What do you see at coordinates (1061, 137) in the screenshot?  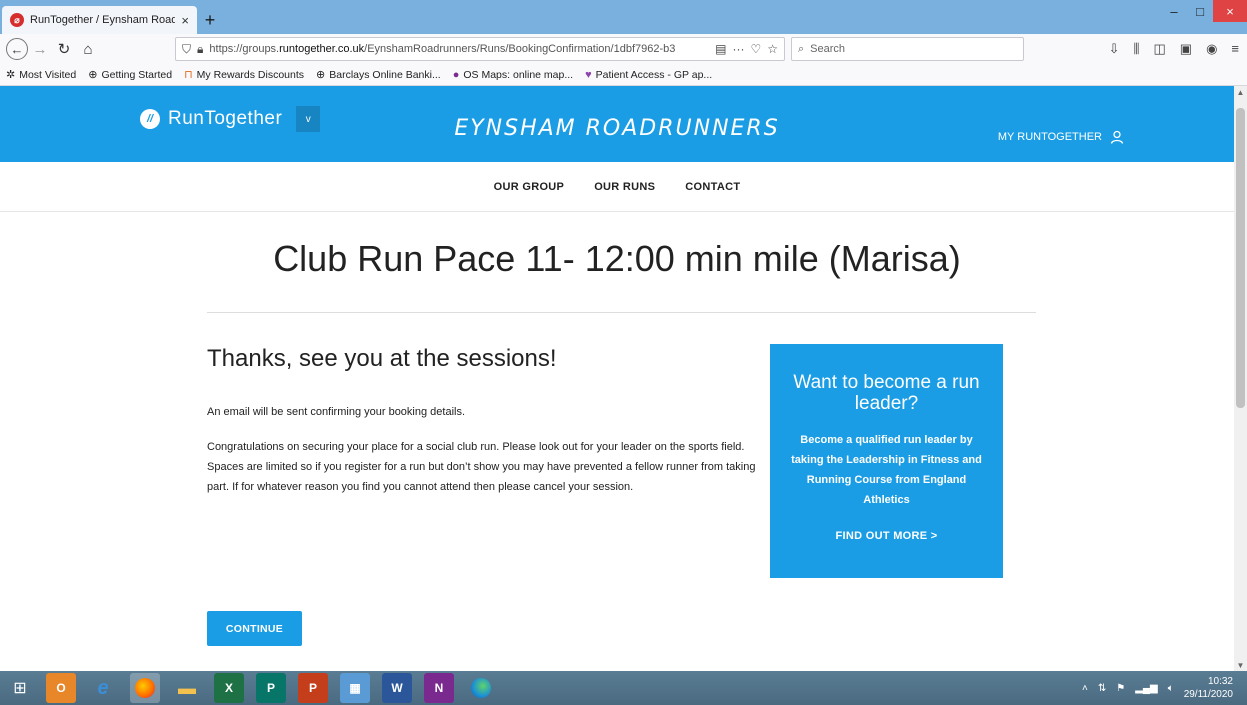 I see `my-runtogether-link: MY RUNTOGETHER` at bounding box center [1061, 137].